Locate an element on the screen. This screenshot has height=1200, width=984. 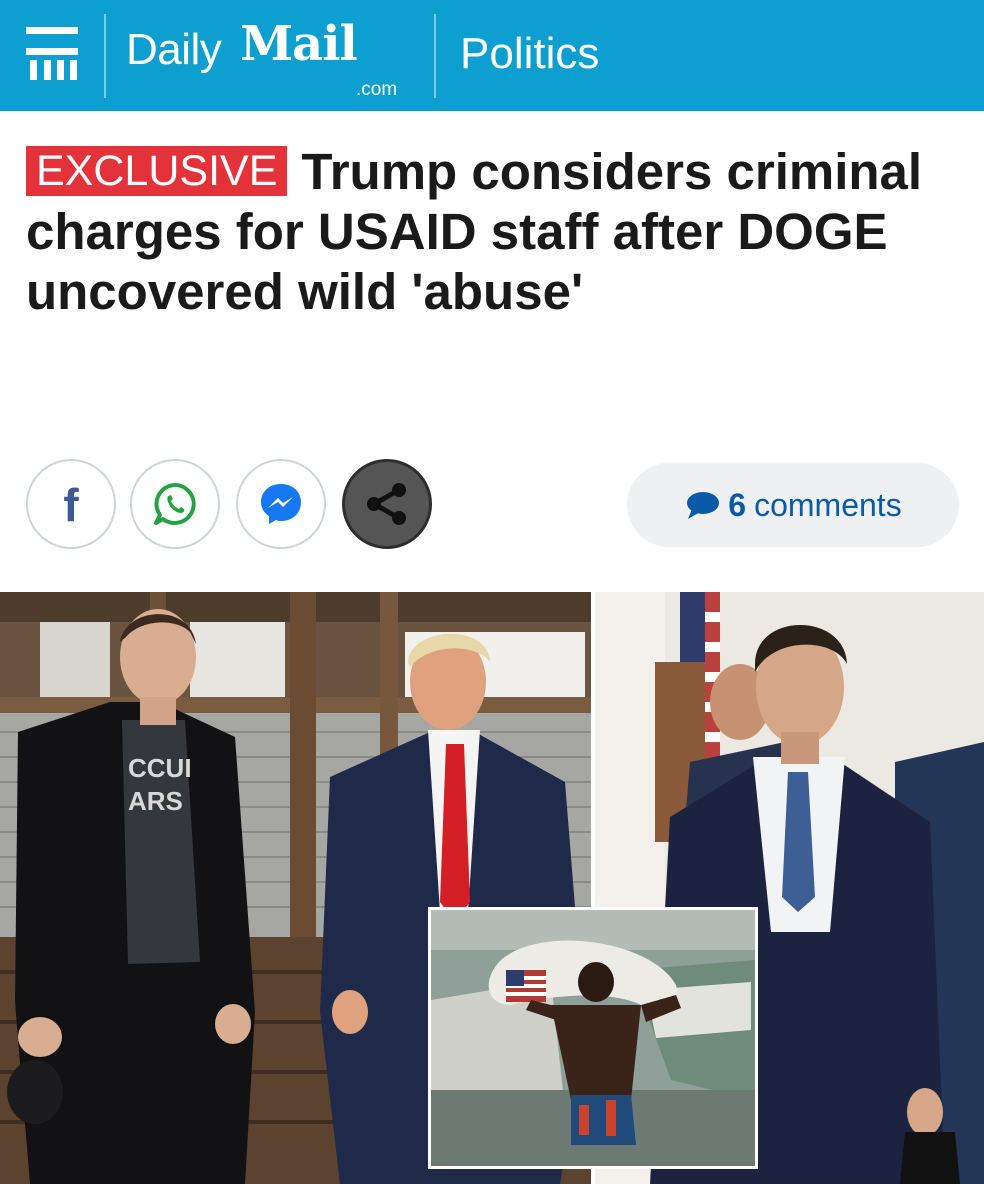
shirt-text-line1: CCUI is located at coordinates (160, 768).